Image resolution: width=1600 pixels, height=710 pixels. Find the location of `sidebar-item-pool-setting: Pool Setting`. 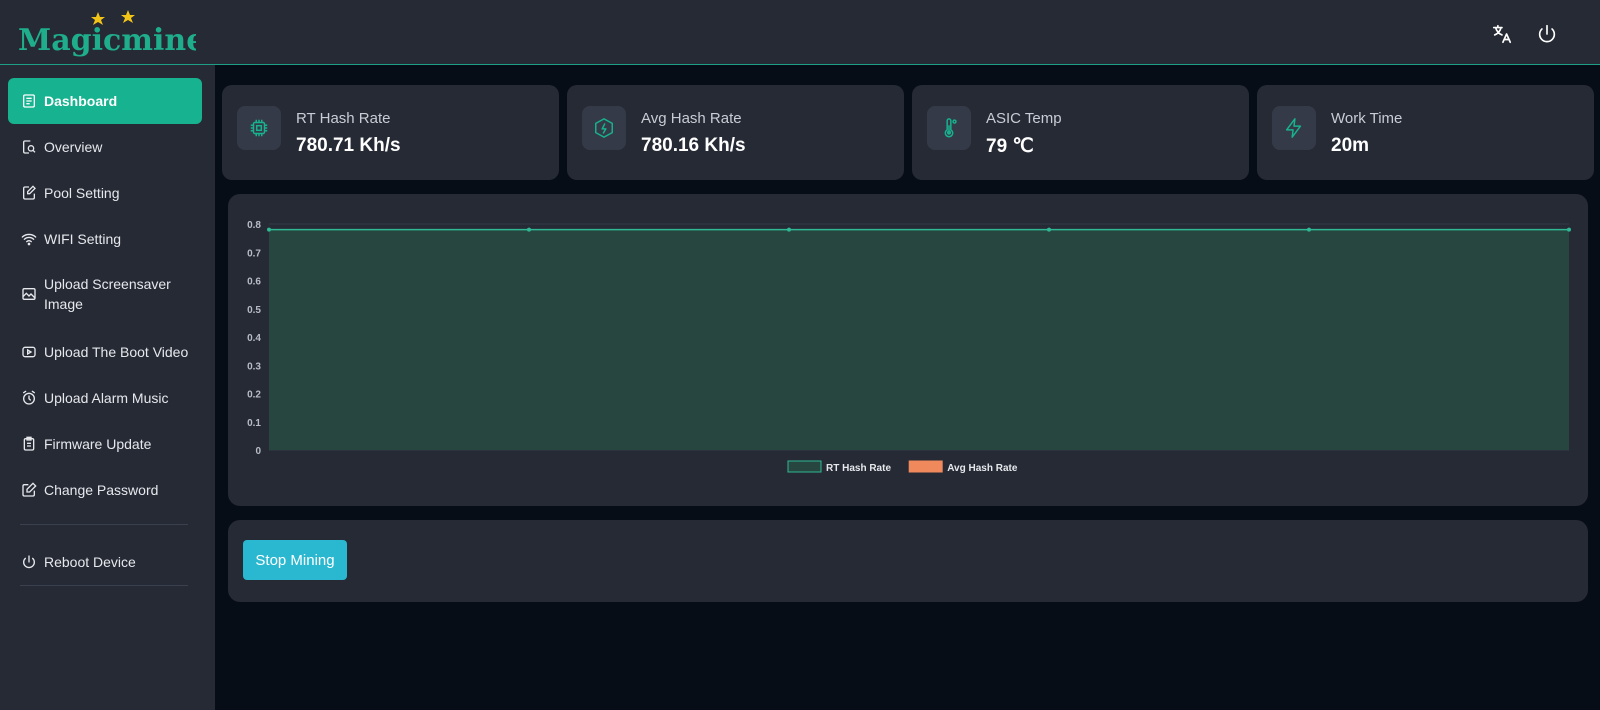

sidebar-item-pool-setting: Pool Setting is located at coordinates (105, 193).